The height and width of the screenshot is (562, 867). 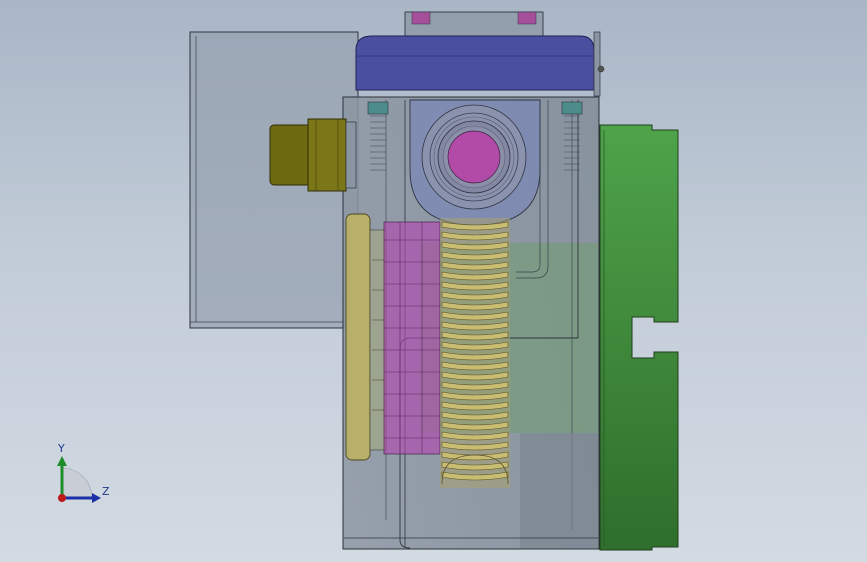 What do you see at coordinates (480, 54) in the screenshot?
I see `top-cover` at bounding box center [480, 54].